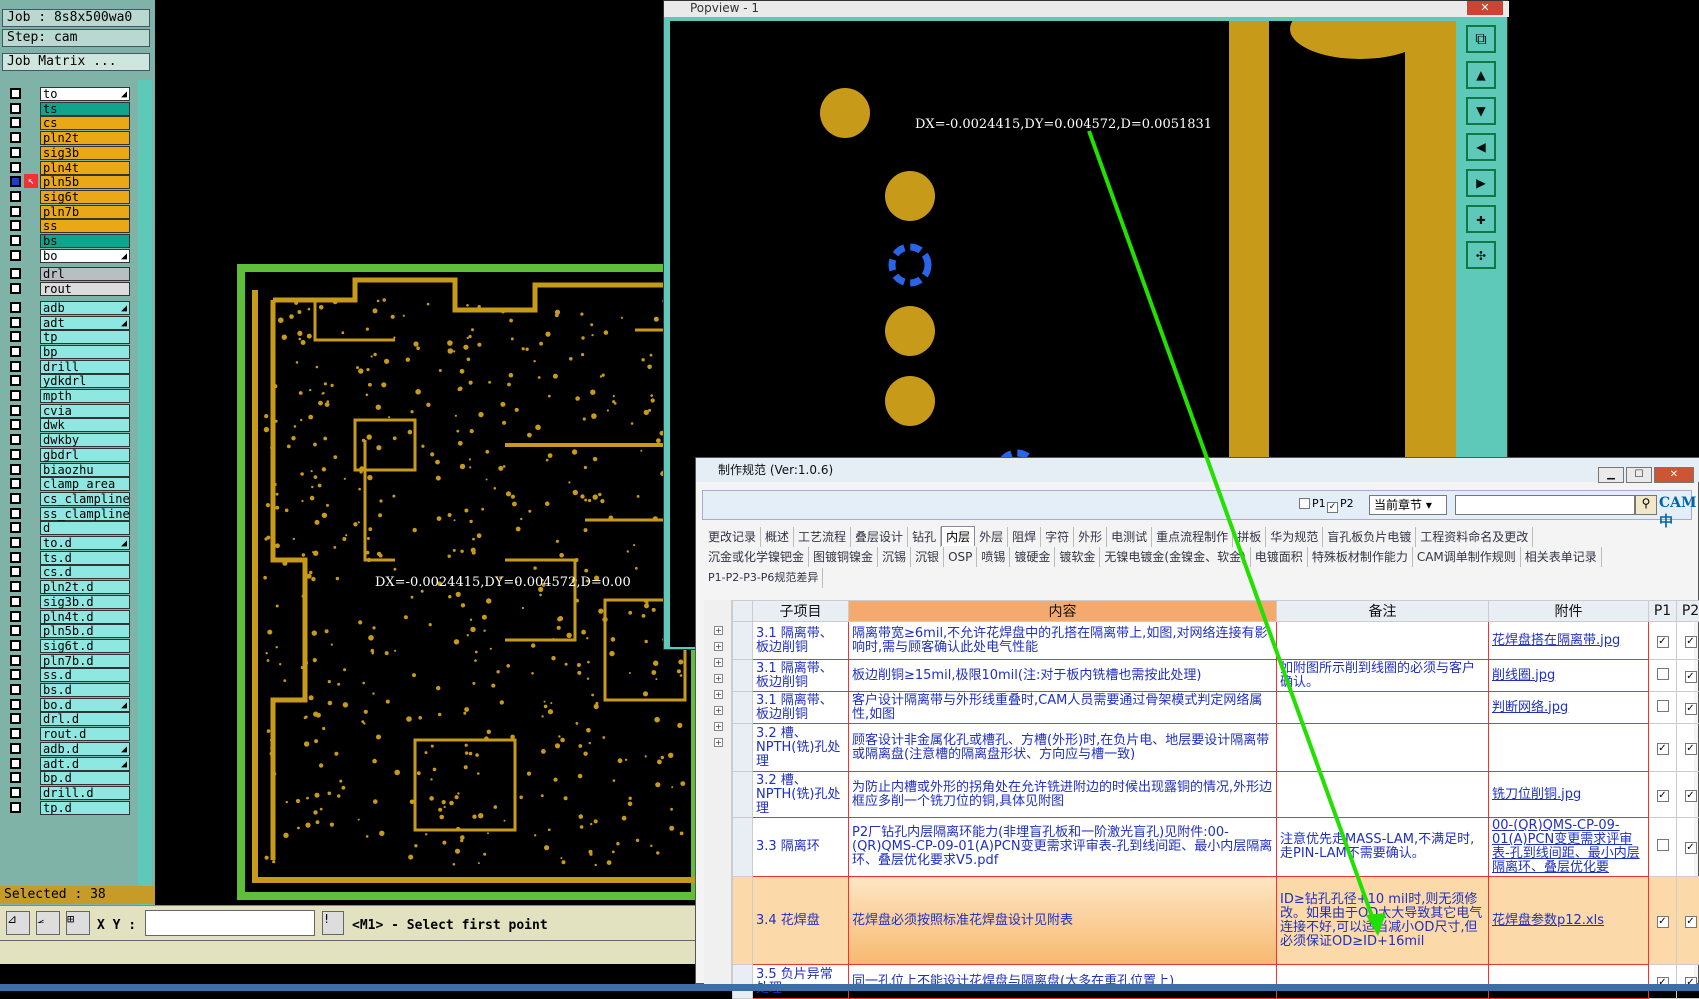 The width and height of the screenshot is (1699, 999). I want to click on layer-name: pln7b, so click(85, 212).